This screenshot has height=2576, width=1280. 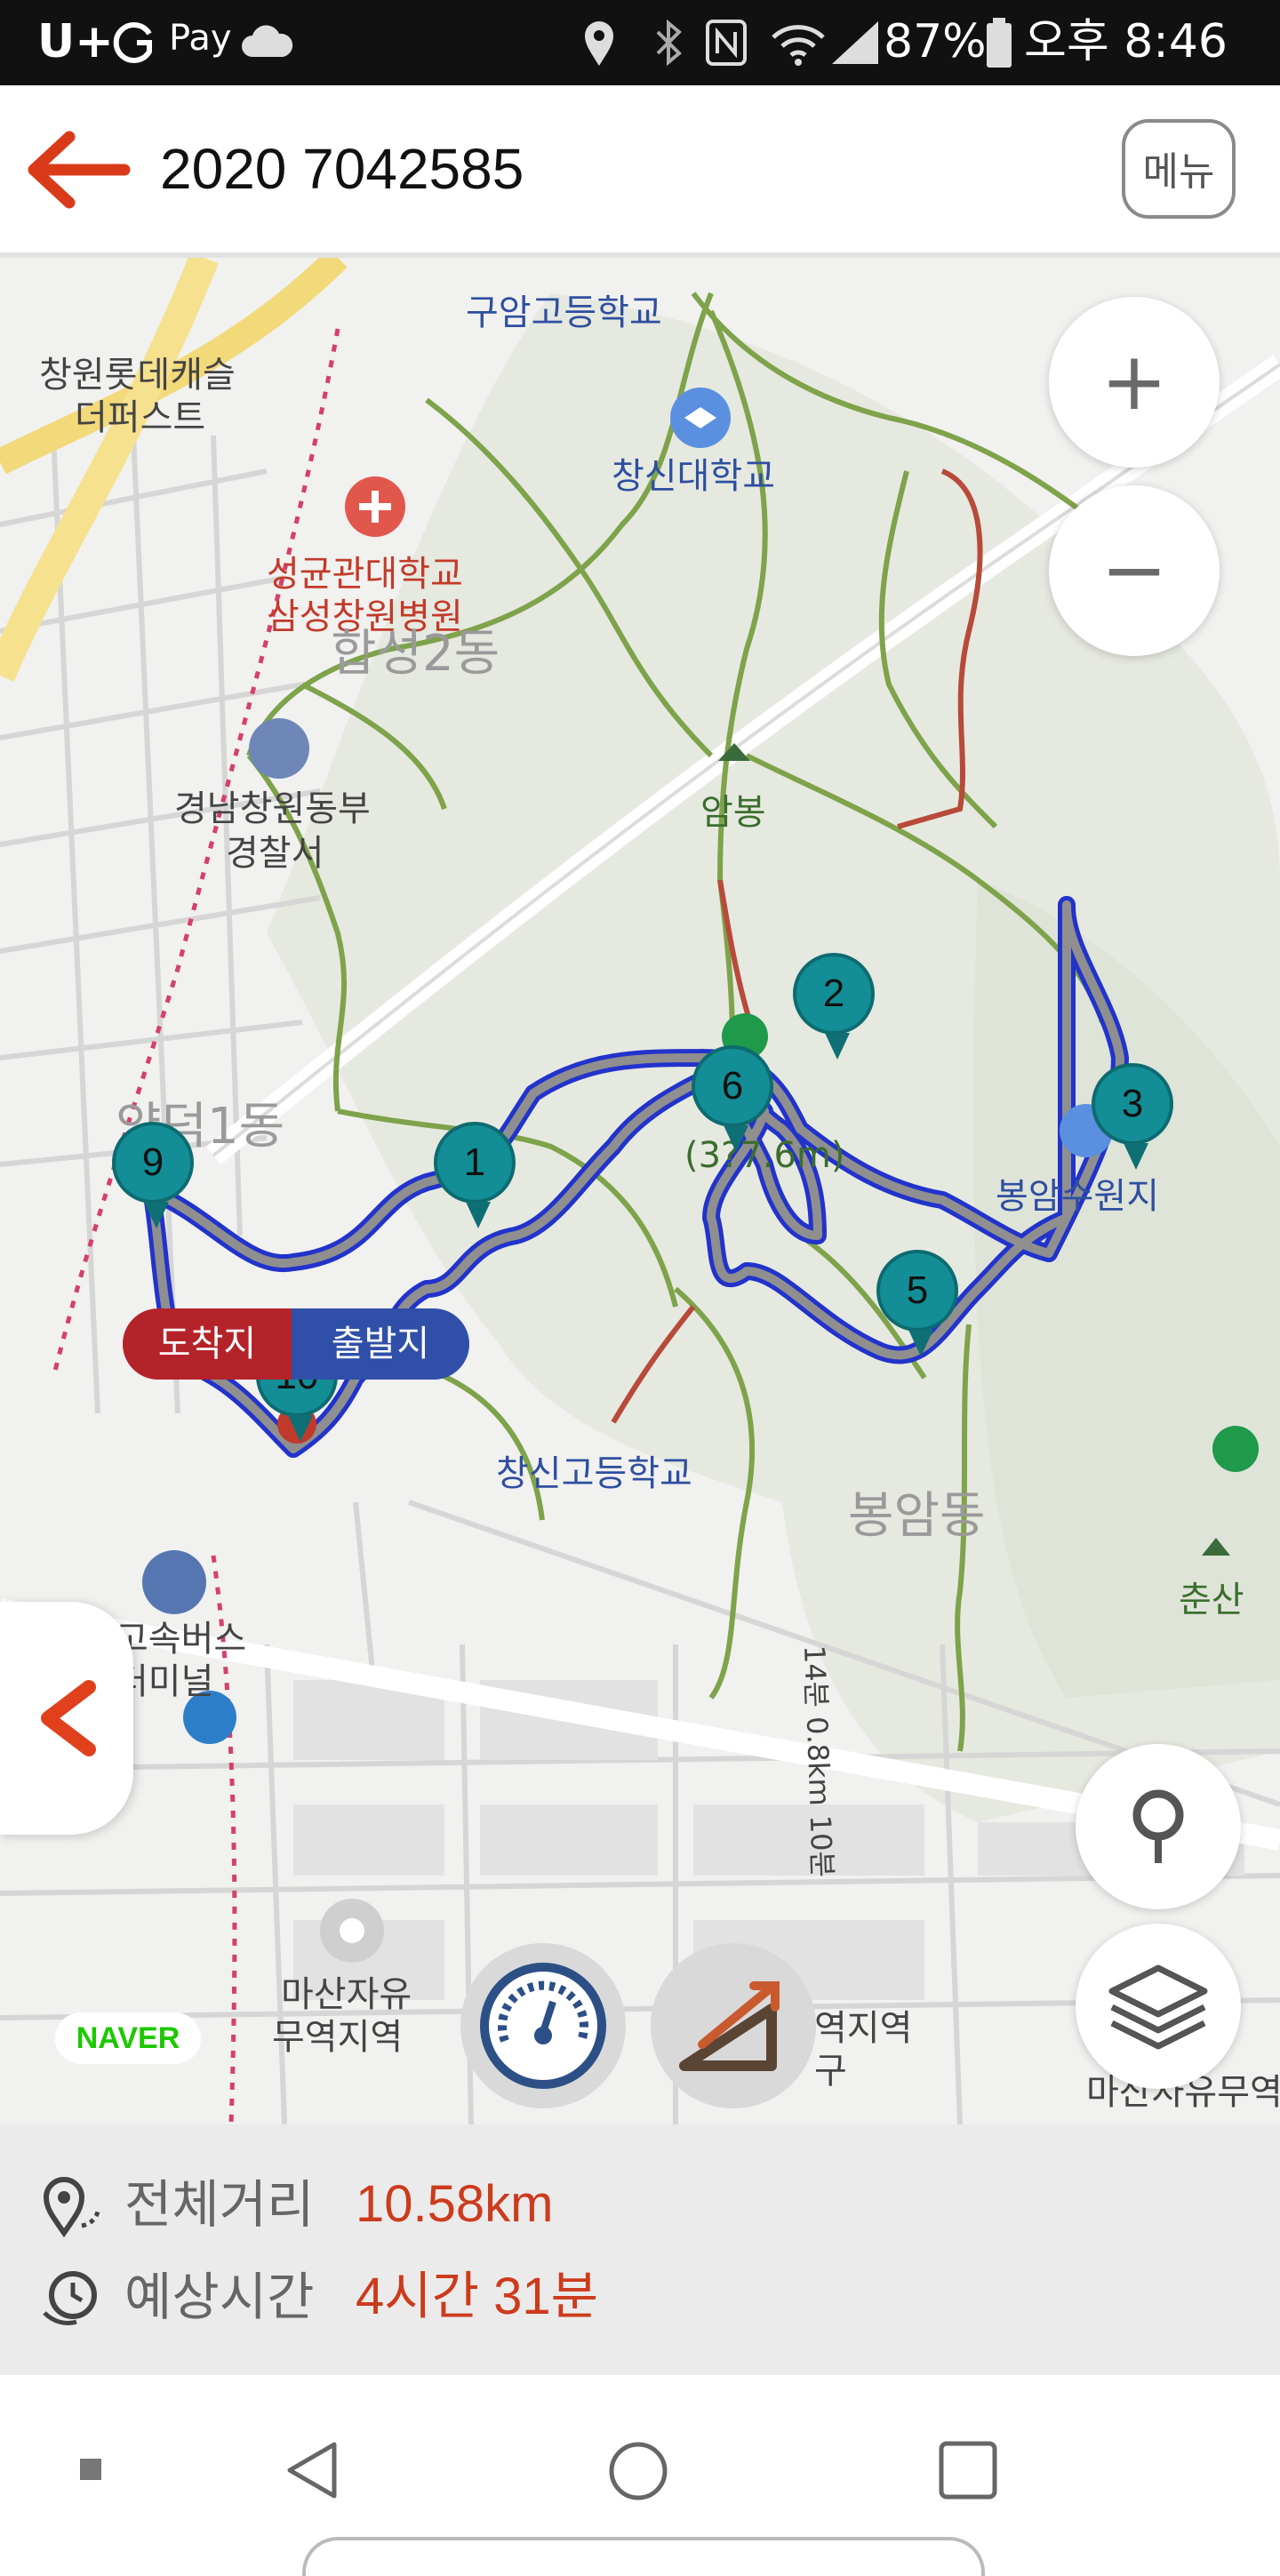 What do you see at coordinates (477, 2296) in the screenshot?
I see `time-value: 4시간 31분` at bounding box center [477, 2296].